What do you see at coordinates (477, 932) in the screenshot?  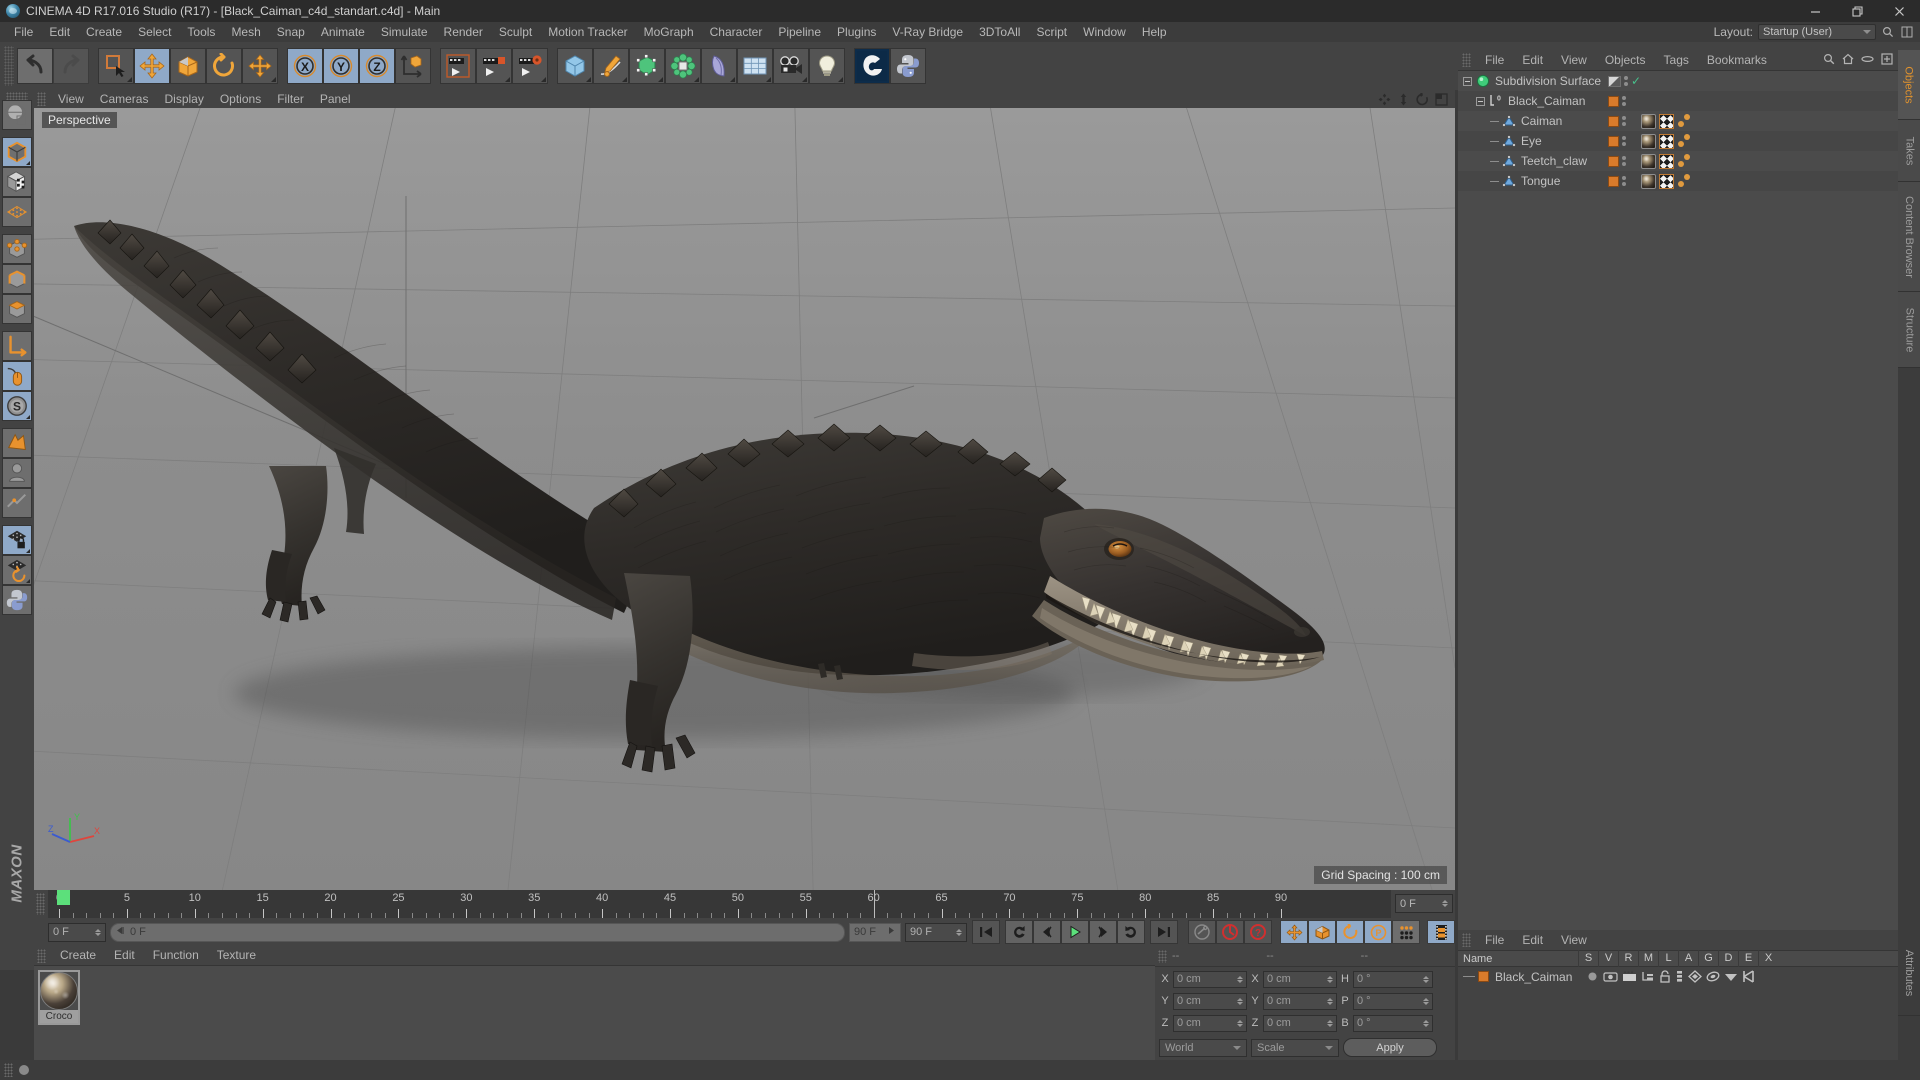 I see `timeline-scrubber: 0 F` at bounding box center [477, 932].